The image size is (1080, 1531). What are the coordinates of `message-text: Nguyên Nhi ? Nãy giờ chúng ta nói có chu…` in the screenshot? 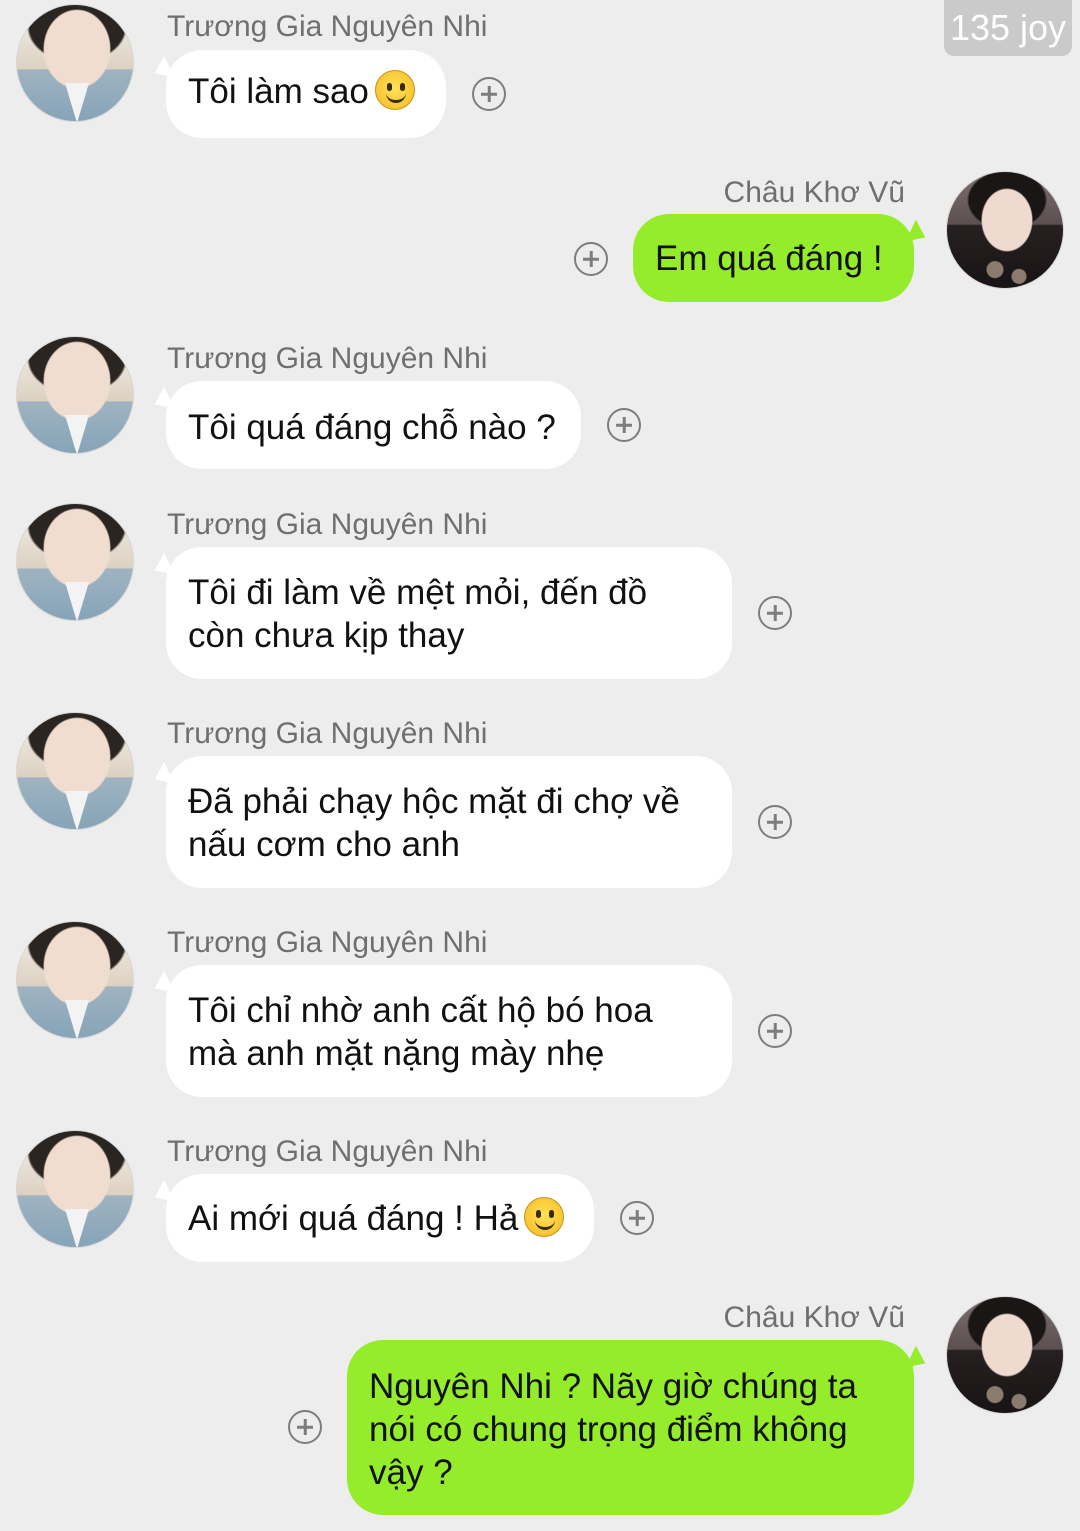 It's located at (613, 1429).